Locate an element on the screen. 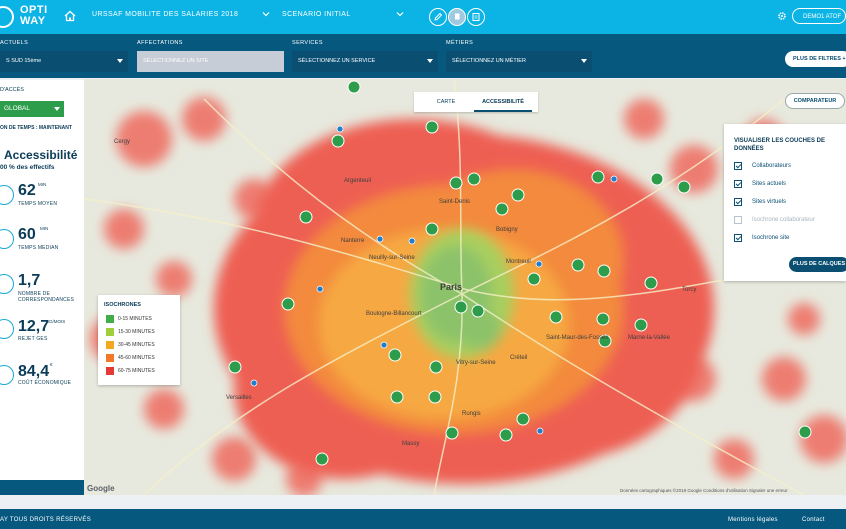 The height and width of the screenshot is (529, 846). place-label: Vitry-sur-Seine is located at coordinates (476, 363).